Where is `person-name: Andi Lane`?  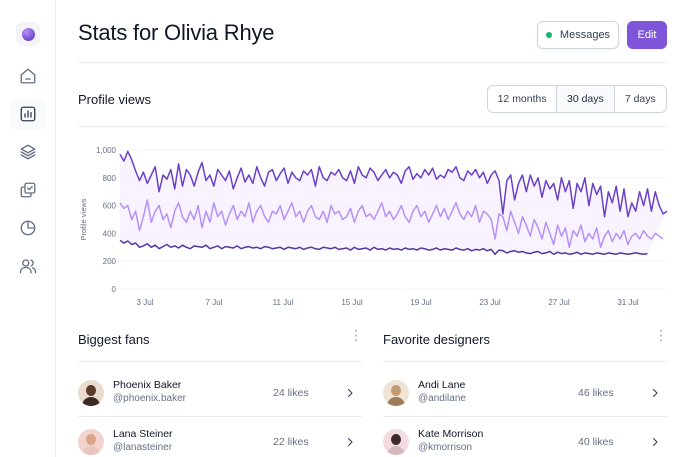 person-name: Andi Lane is located at coordinates (442, 385).